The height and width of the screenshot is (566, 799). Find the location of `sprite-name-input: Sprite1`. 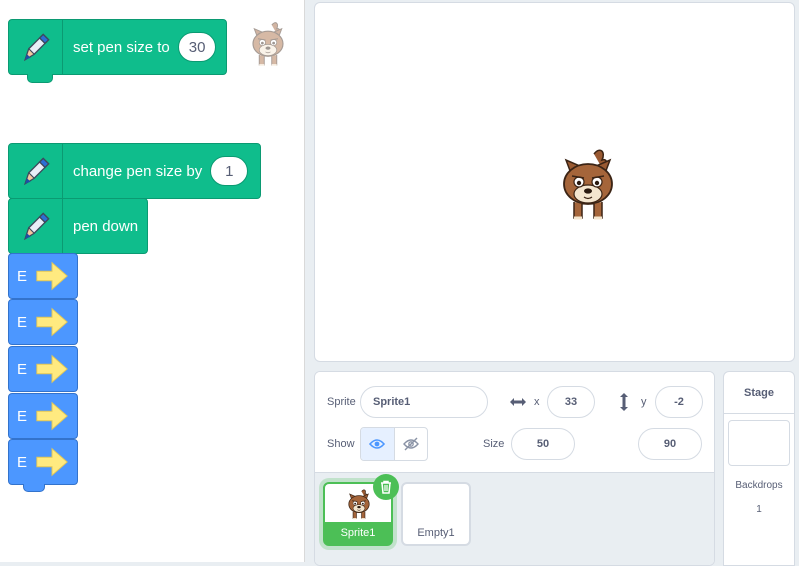

sprite-name-input: Sprite1 is located at coordinates (424, 402).